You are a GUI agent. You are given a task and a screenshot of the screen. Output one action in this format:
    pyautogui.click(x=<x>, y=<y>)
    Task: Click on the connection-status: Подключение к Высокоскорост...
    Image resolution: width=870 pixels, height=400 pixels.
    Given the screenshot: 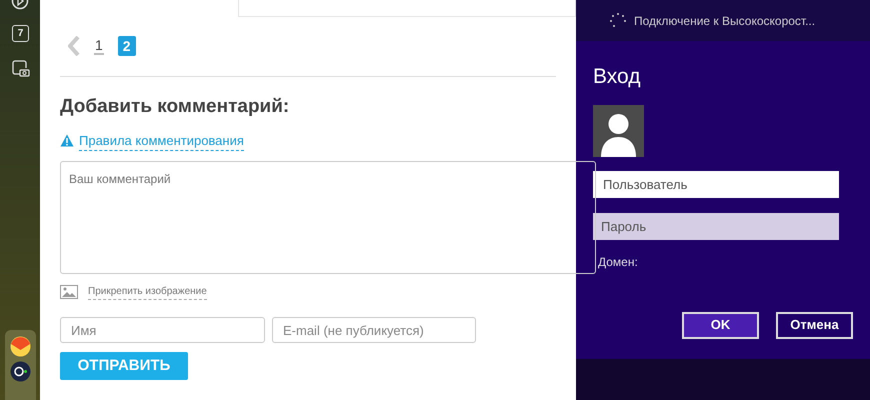 What is the action you would take?
    pyautogui.click(x=725, y=21)
    